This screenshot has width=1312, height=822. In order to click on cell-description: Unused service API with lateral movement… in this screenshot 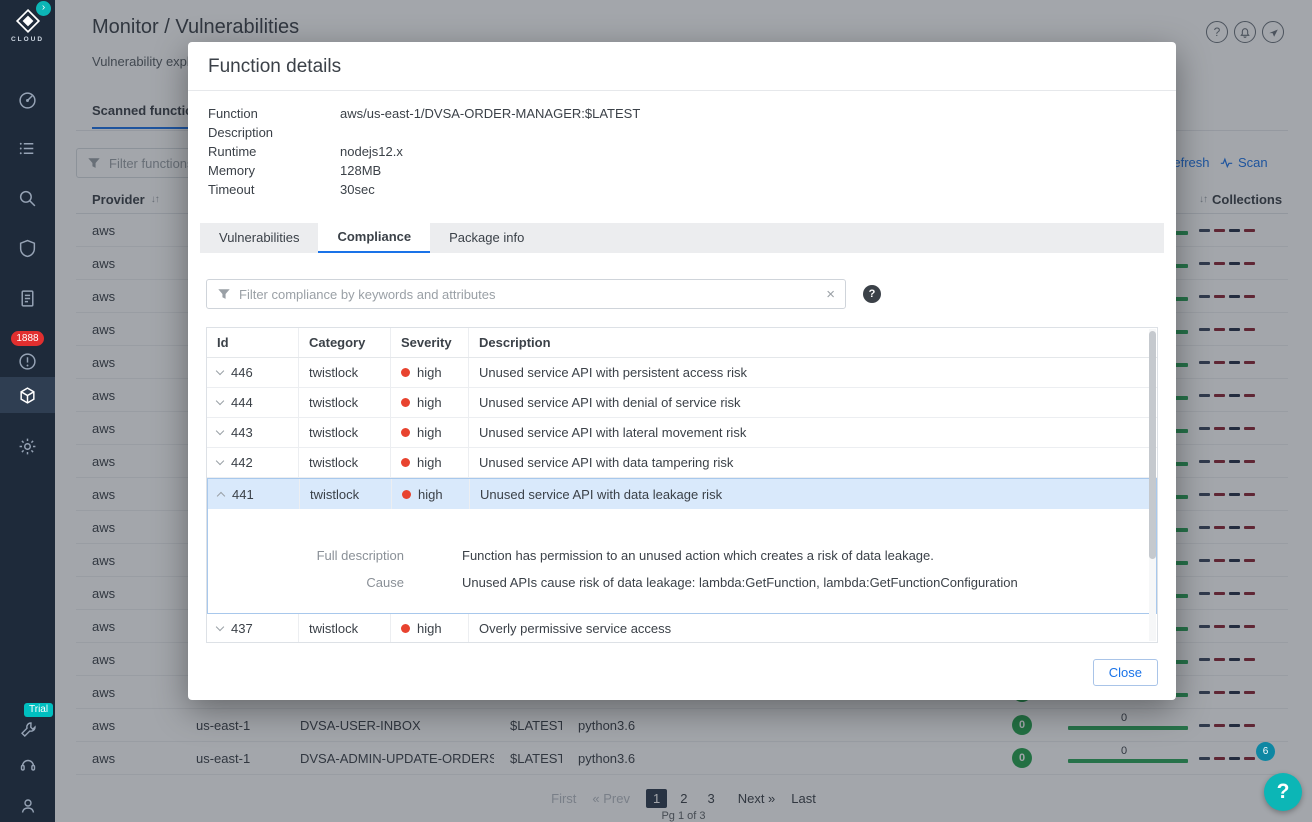, I will do `click(613, 432)`.